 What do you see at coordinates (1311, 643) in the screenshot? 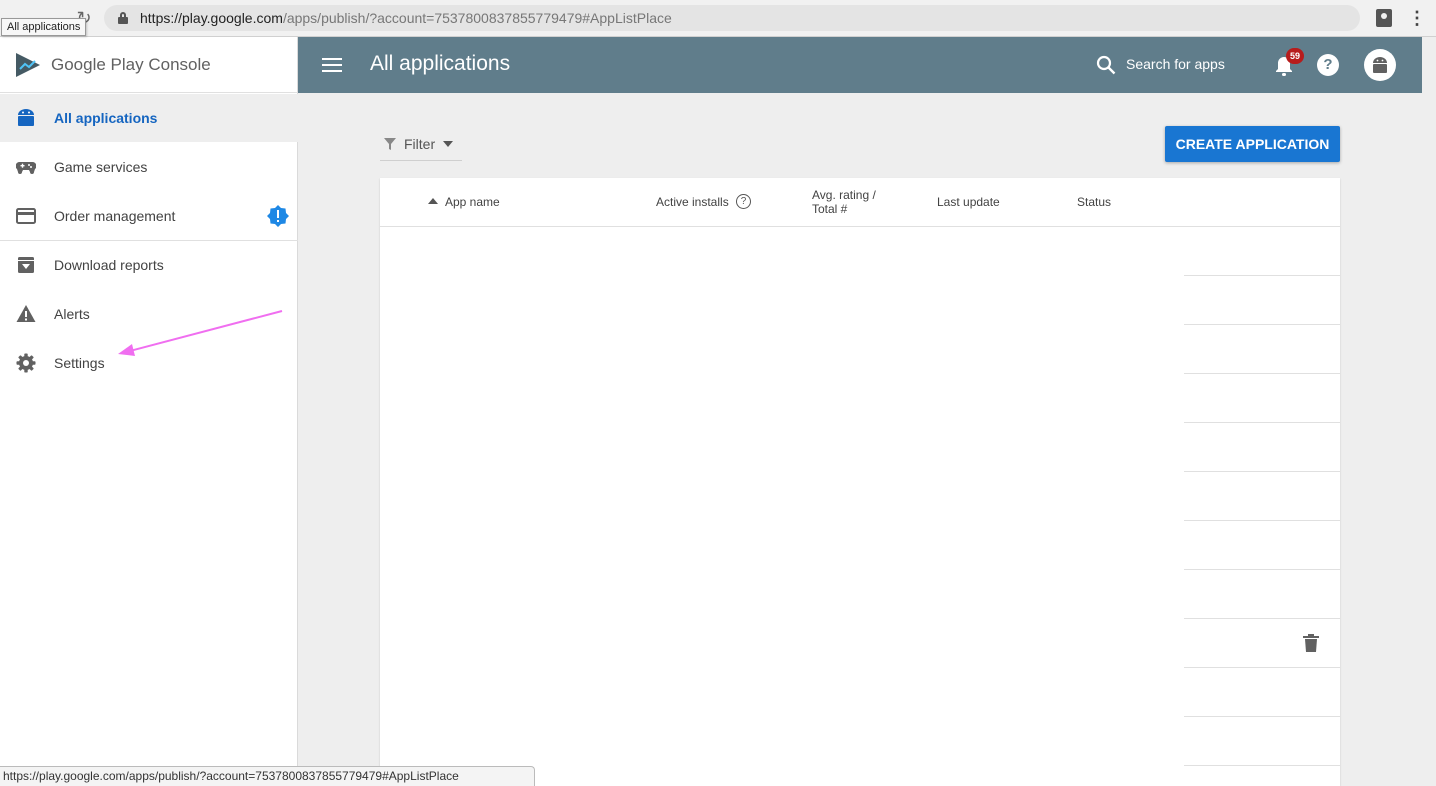
I see `delete-trash-icon` at bounding box center [1311, 643].